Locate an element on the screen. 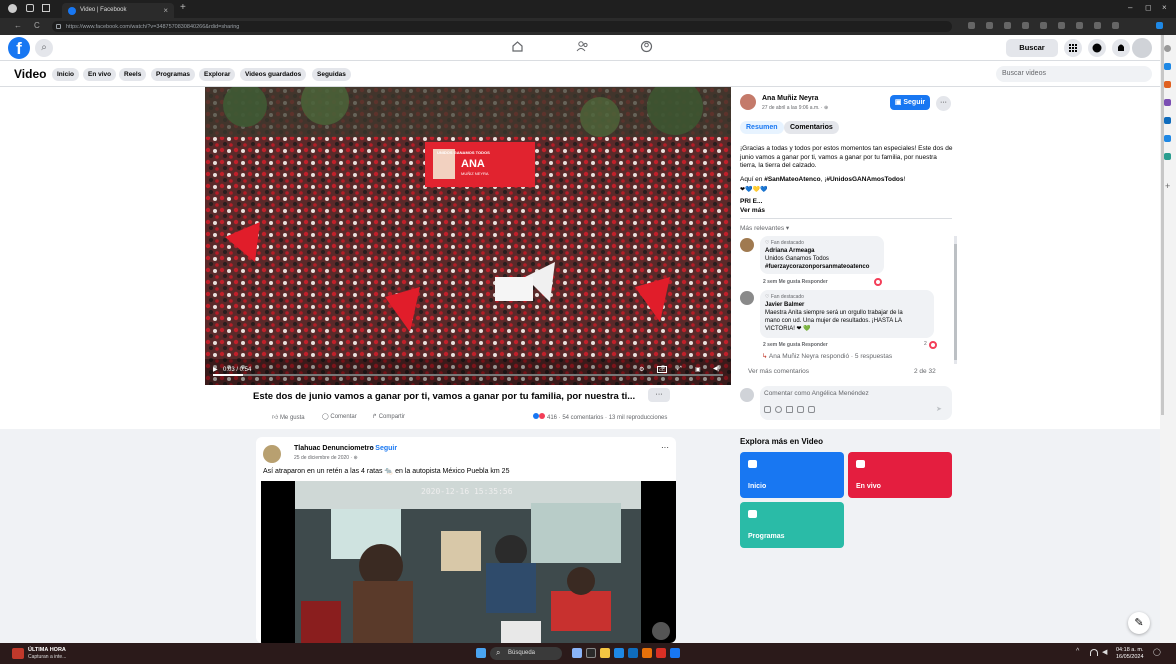 Image resolution: width=1176 pixels, height=664 pixels. explore-tile-inicio: Inicio is located at coordinates (792, 475).